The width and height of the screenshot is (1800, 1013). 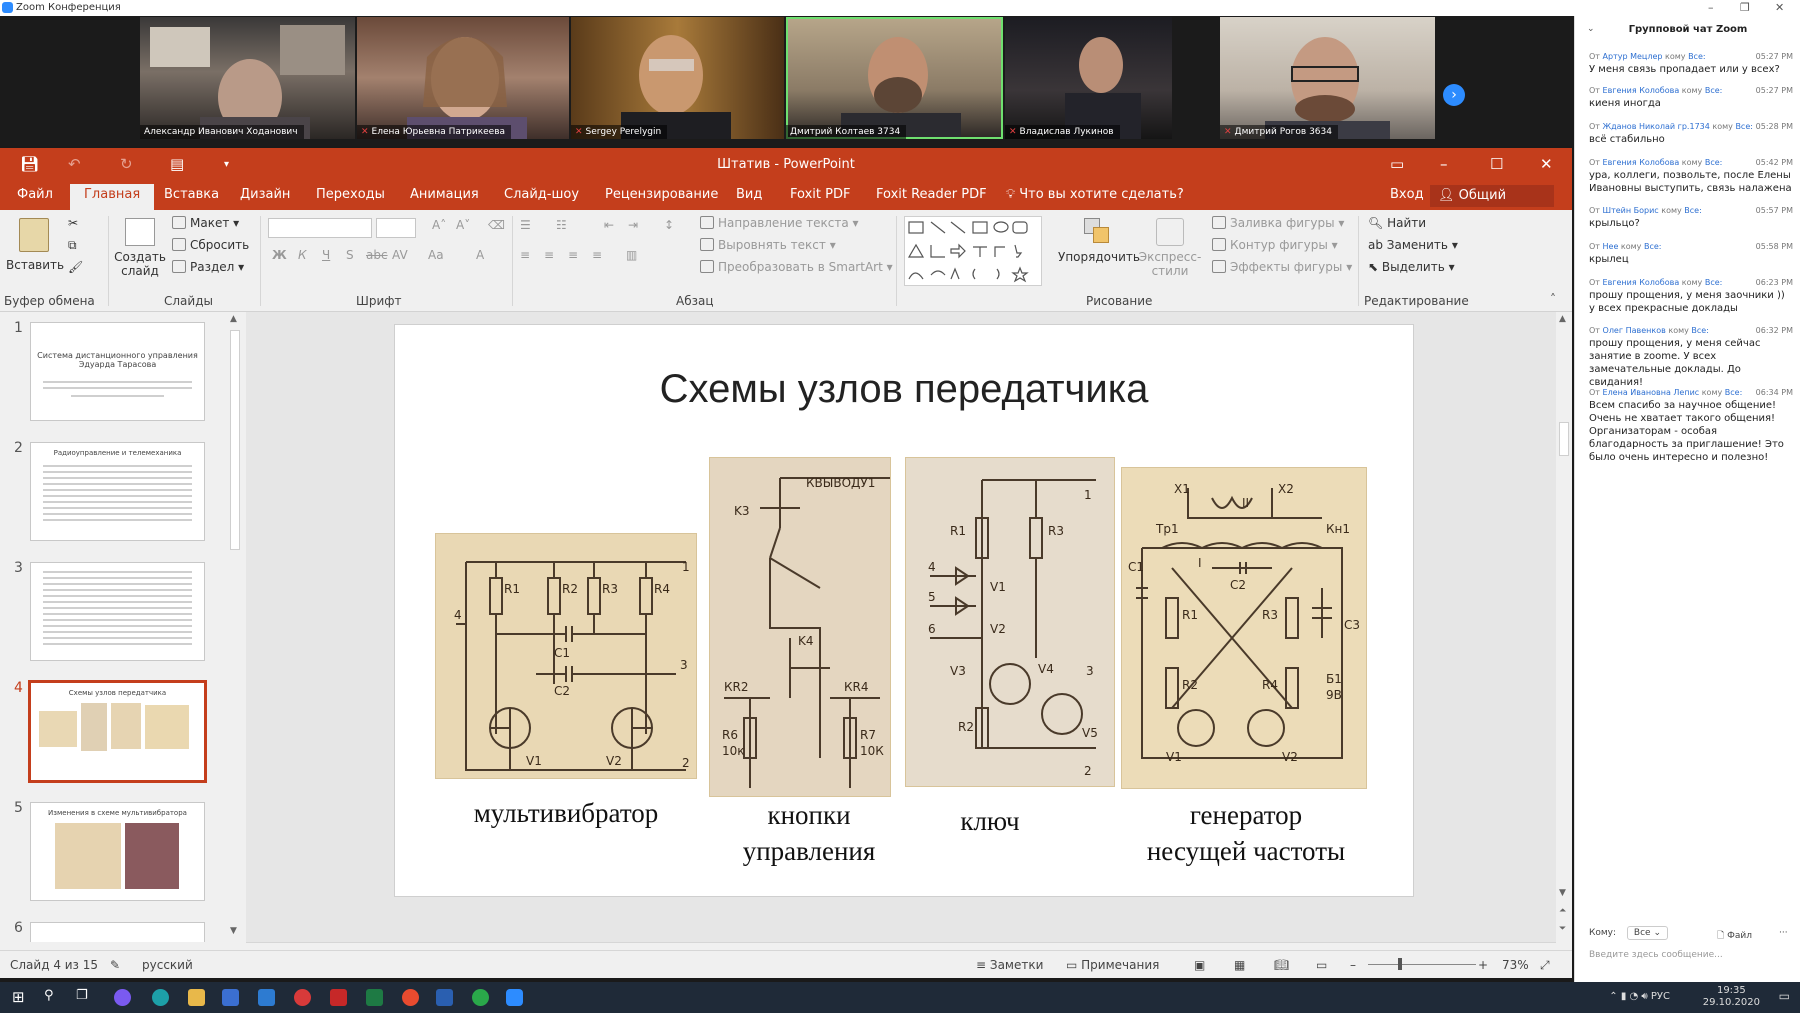 What do you see at coordinates (1611, 246) in the screenshot?
I see `chat-sender: Нее` at bounding box center [1611, 246].